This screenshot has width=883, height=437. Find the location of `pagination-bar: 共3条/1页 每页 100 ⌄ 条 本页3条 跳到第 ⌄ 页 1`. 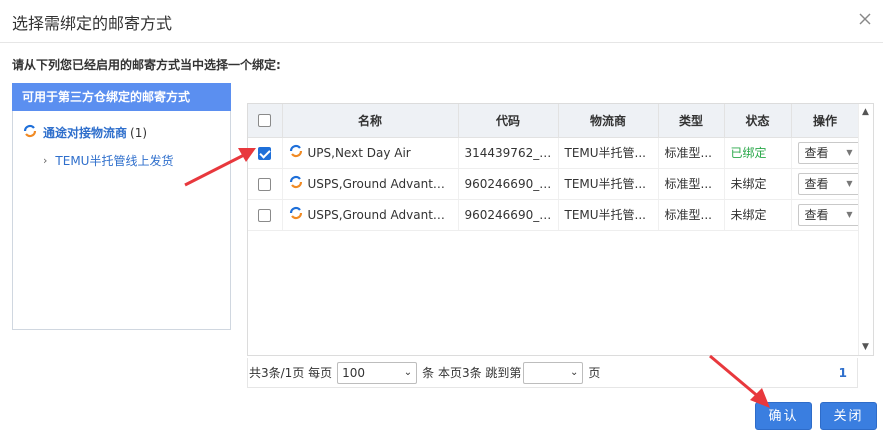

pagination-bar: 共3条/1页 每页 100 ⌄ 条 本页3条 跳到第 ⌄ 页 1 is located at coordinates (552, 373).